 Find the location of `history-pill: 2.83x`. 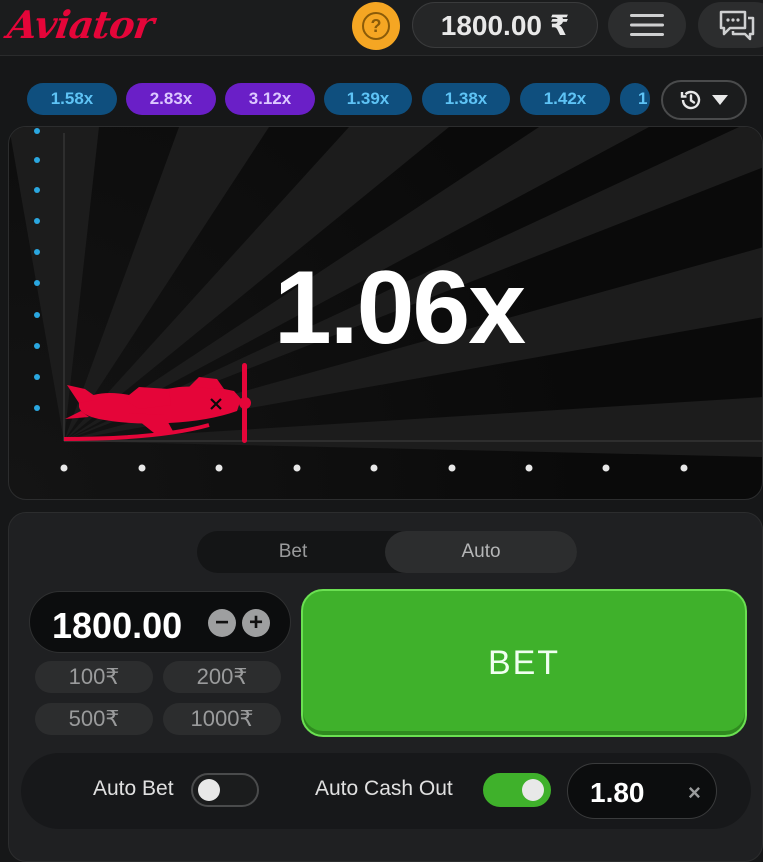

history-pill: 2.83x is located at coordinates (171, 99).